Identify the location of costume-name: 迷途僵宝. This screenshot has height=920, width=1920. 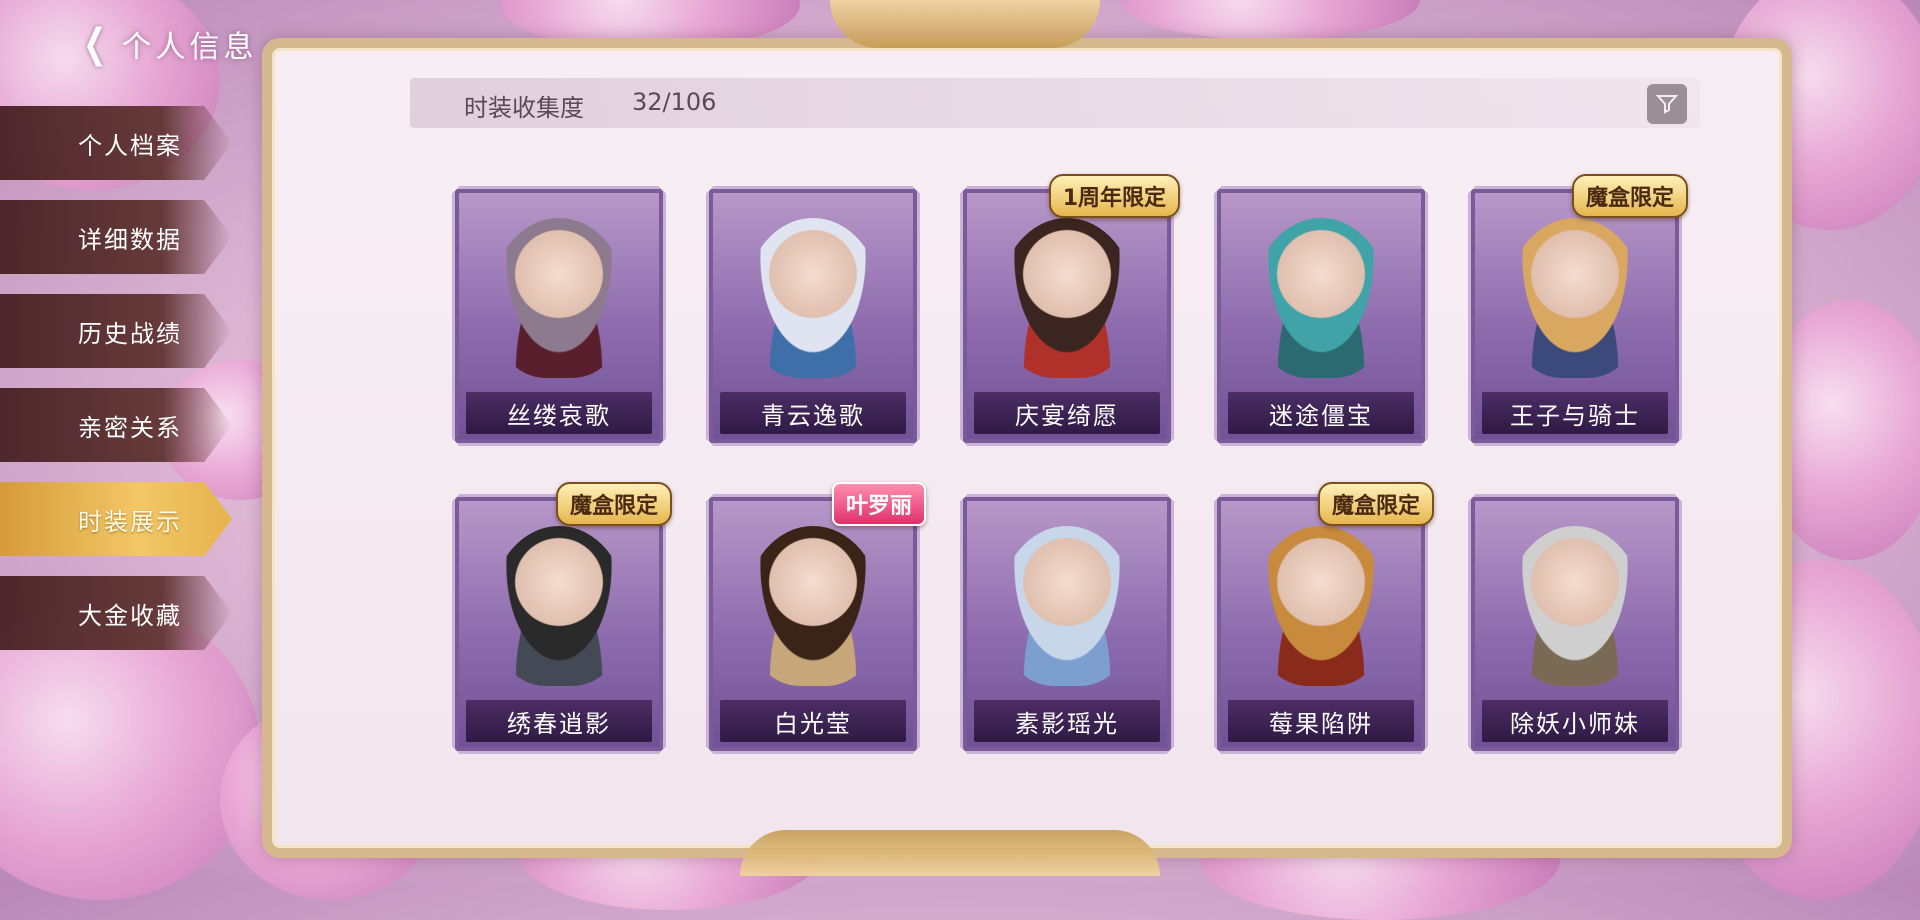
(1321, 415).